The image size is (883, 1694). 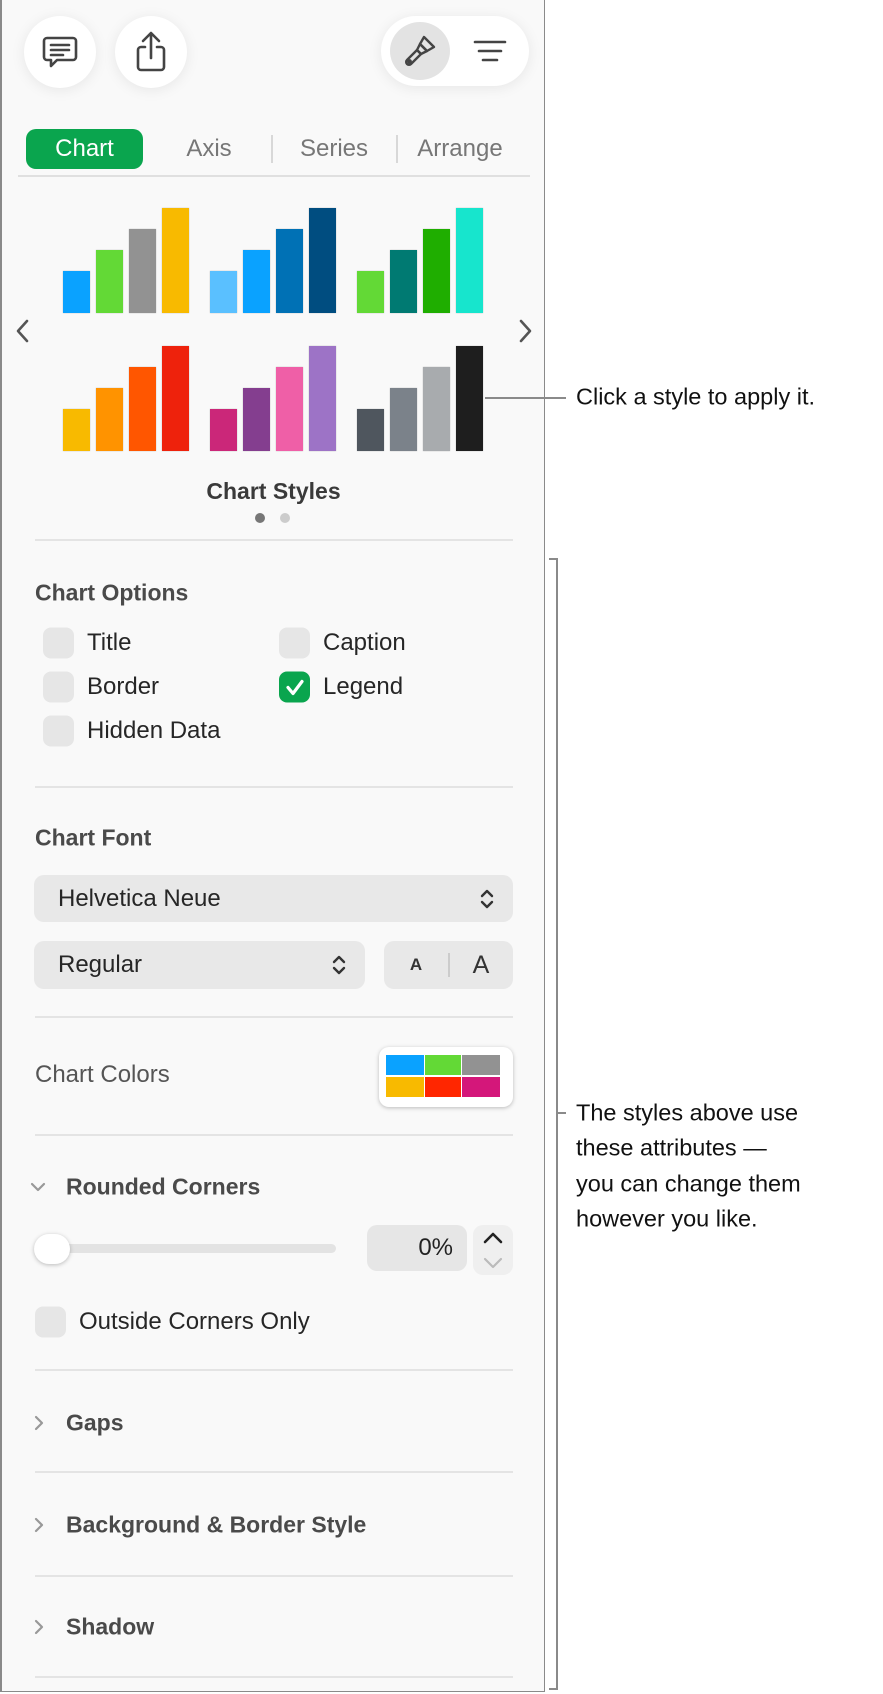 I want to click on hidden-data-checkbox, so click(x=58, y=731).